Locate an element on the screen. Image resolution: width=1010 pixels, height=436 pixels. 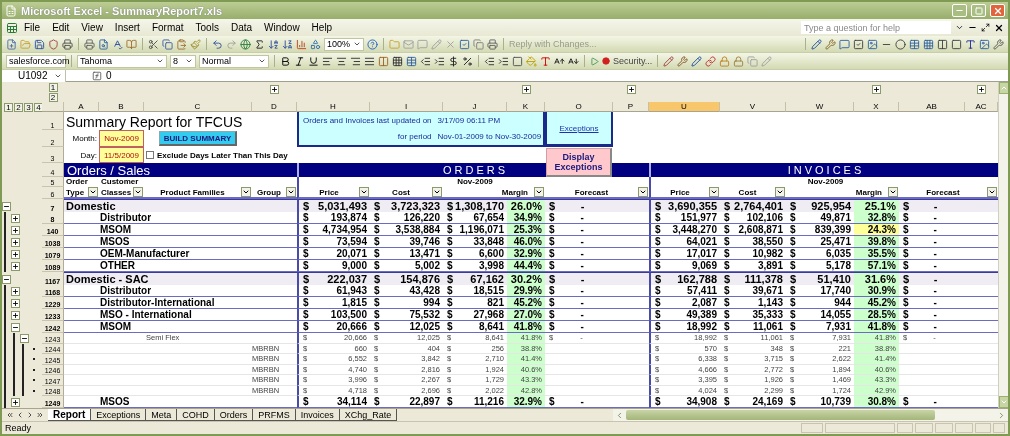
chart-icon is located at coordinates (301, 44).